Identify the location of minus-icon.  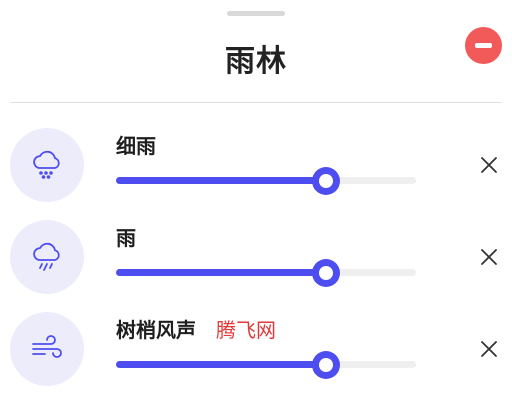
(483, 45).